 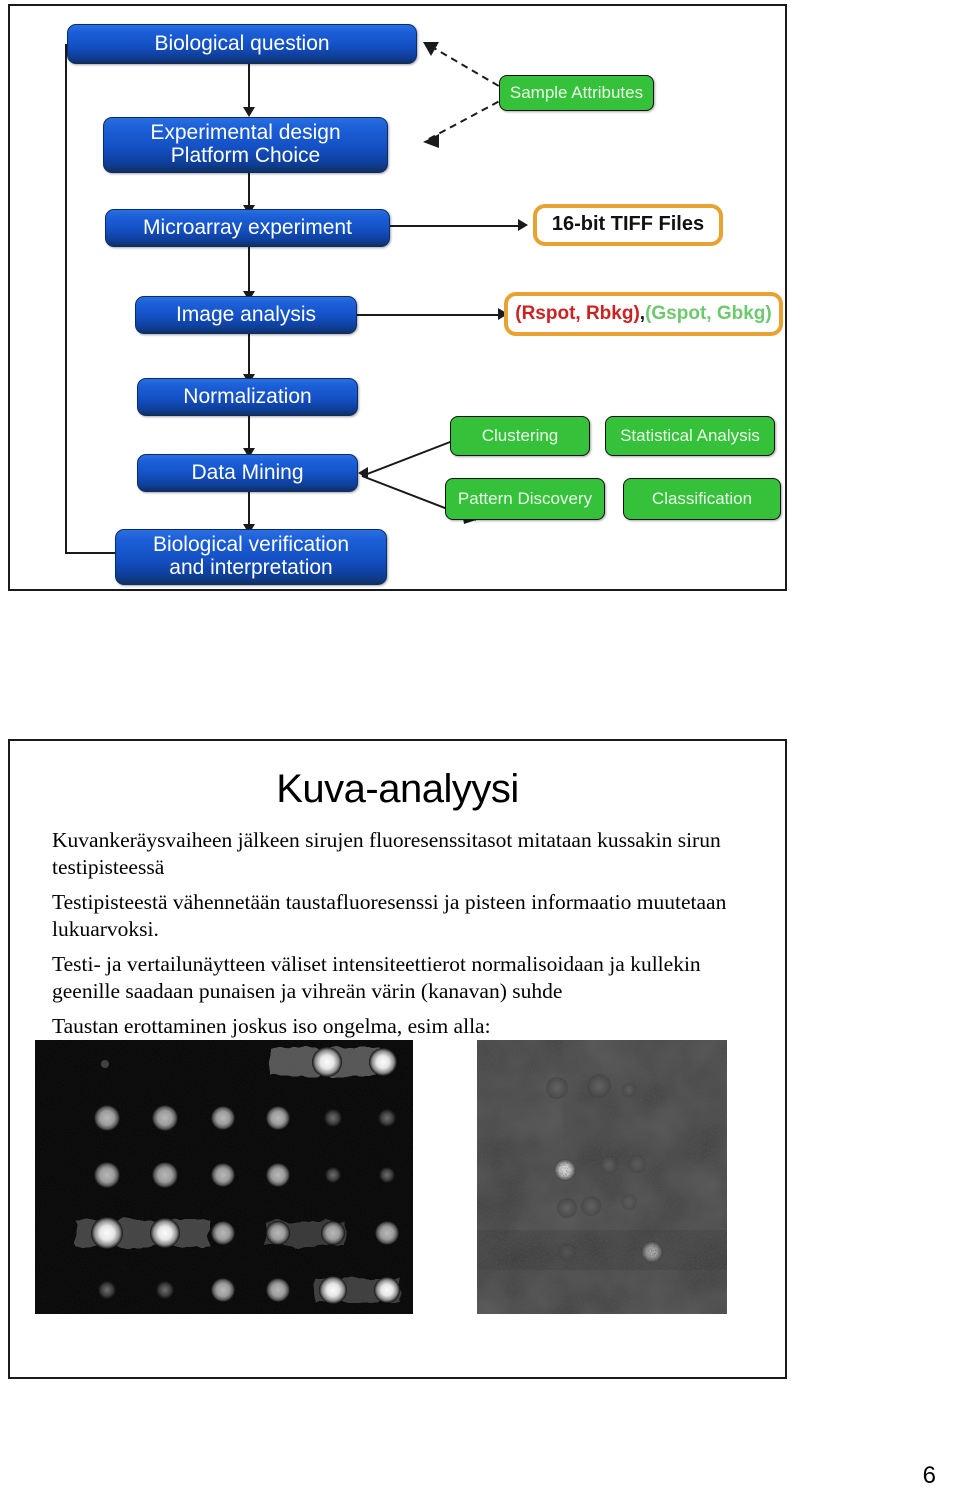 What do you see at coordinates (929, 1475) in the screenshot?
I see `page-number: 6` at bounding box center [929, 1475].